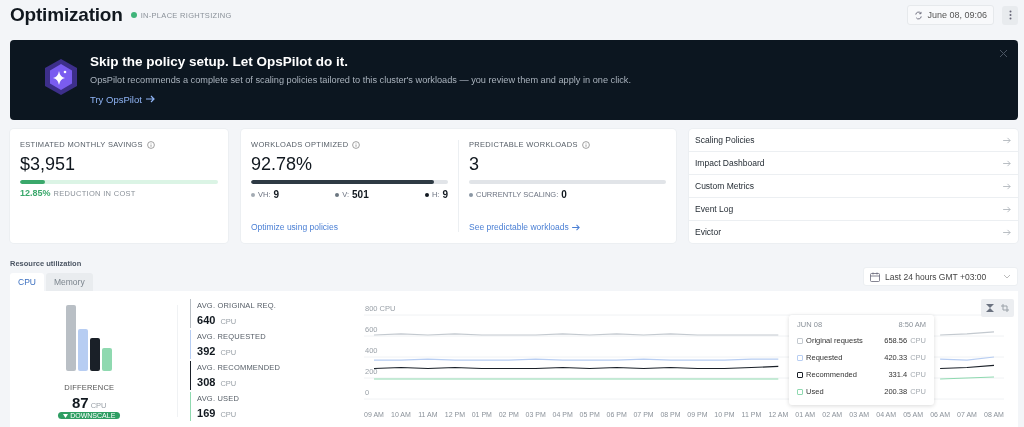  I want to click on predictable-link: See predictable workloads, so click(567, 227).